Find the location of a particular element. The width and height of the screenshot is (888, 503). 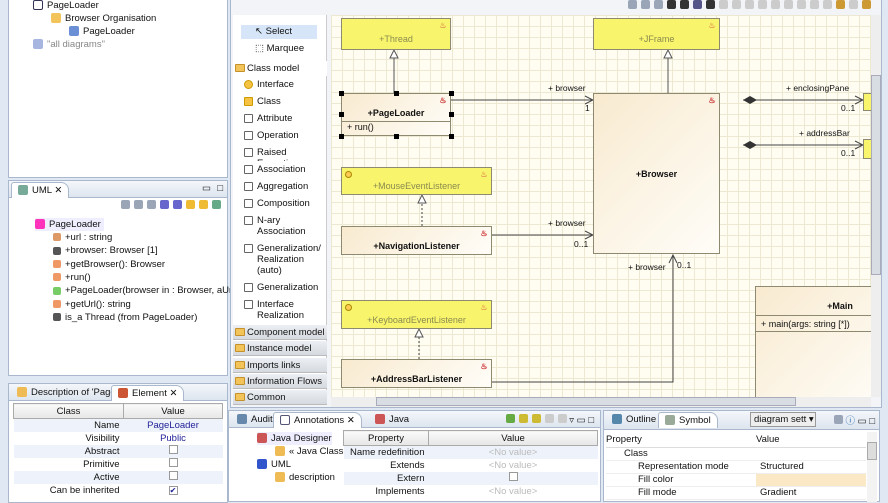

class-browser: ♨ +Browser is located at coordinates (656, 173).